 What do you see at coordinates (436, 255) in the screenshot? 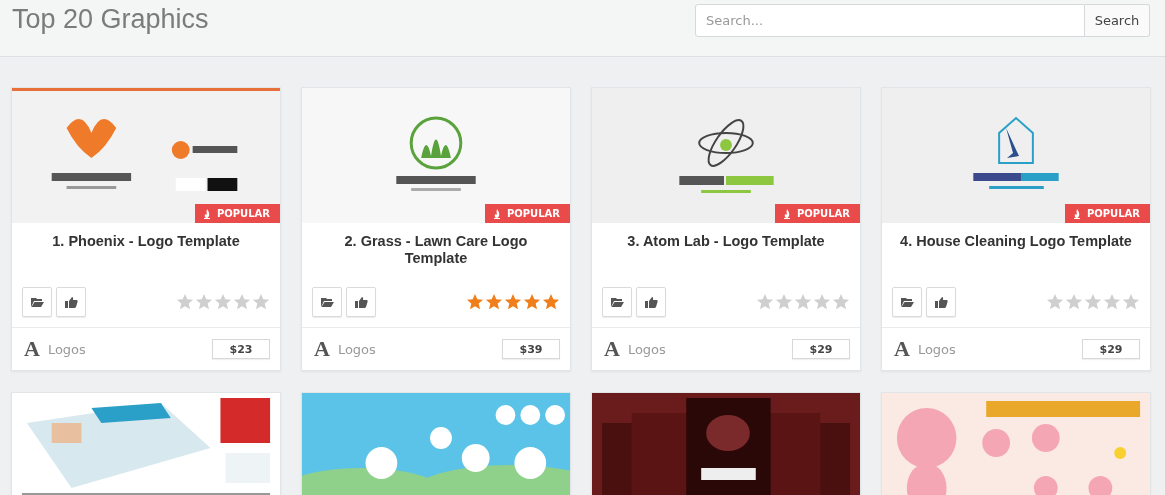
I see `product-title: 2. Grass - Lawn Care Logo Template` at bounding box center [436, 255].